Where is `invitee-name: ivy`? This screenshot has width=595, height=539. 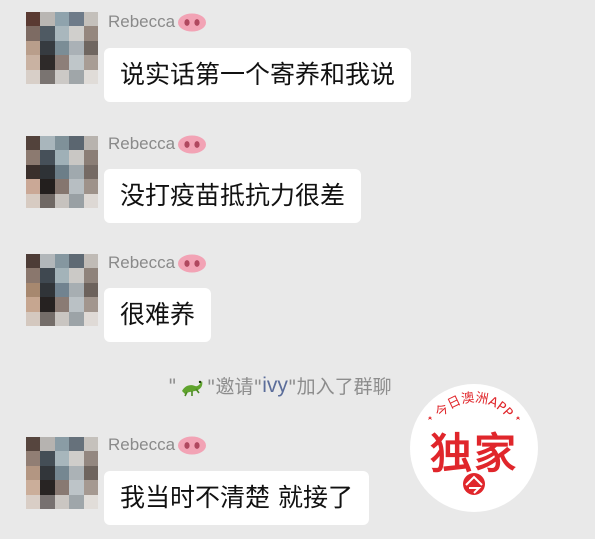
invitee-name: ivy is located at coordinates (275, 386).